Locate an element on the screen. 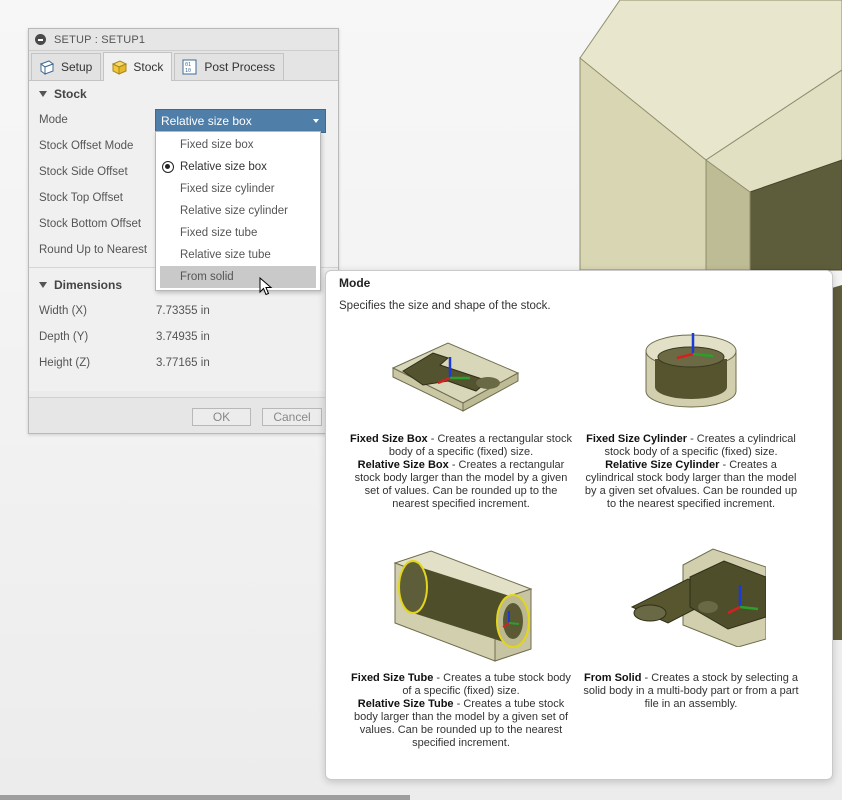 This screenshot has height=800, width=842. depth-value: 3.74935 in is located at coordinates (183, 337).